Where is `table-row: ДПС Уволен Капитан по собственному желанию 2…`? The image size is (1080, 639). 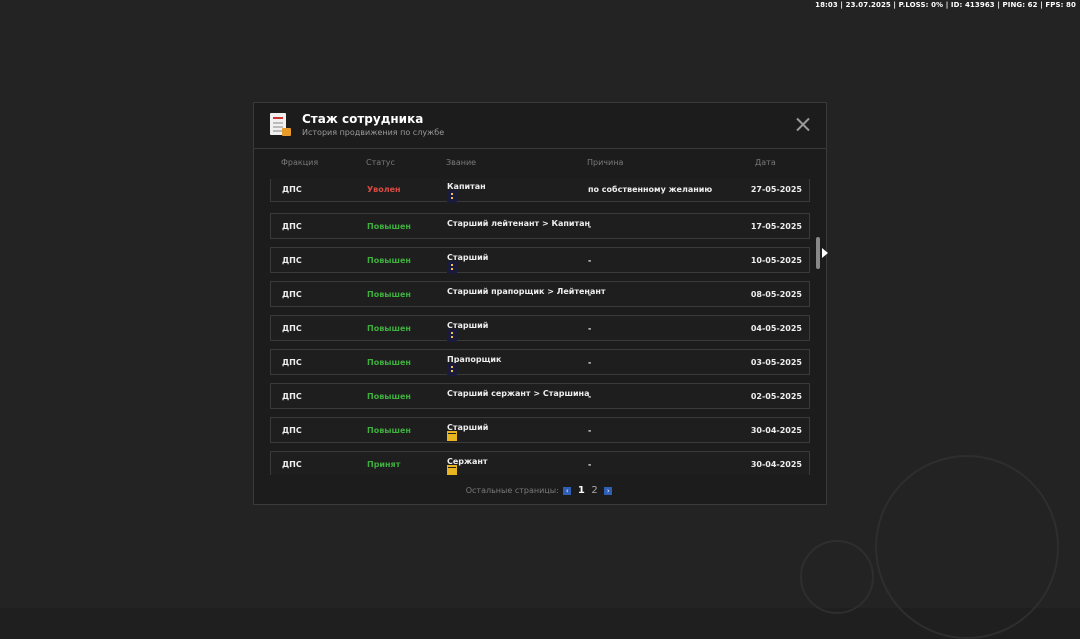 table-row: ДПС Уволен Капитан по собственному желанию 2… is located at coordinates (540, 191).